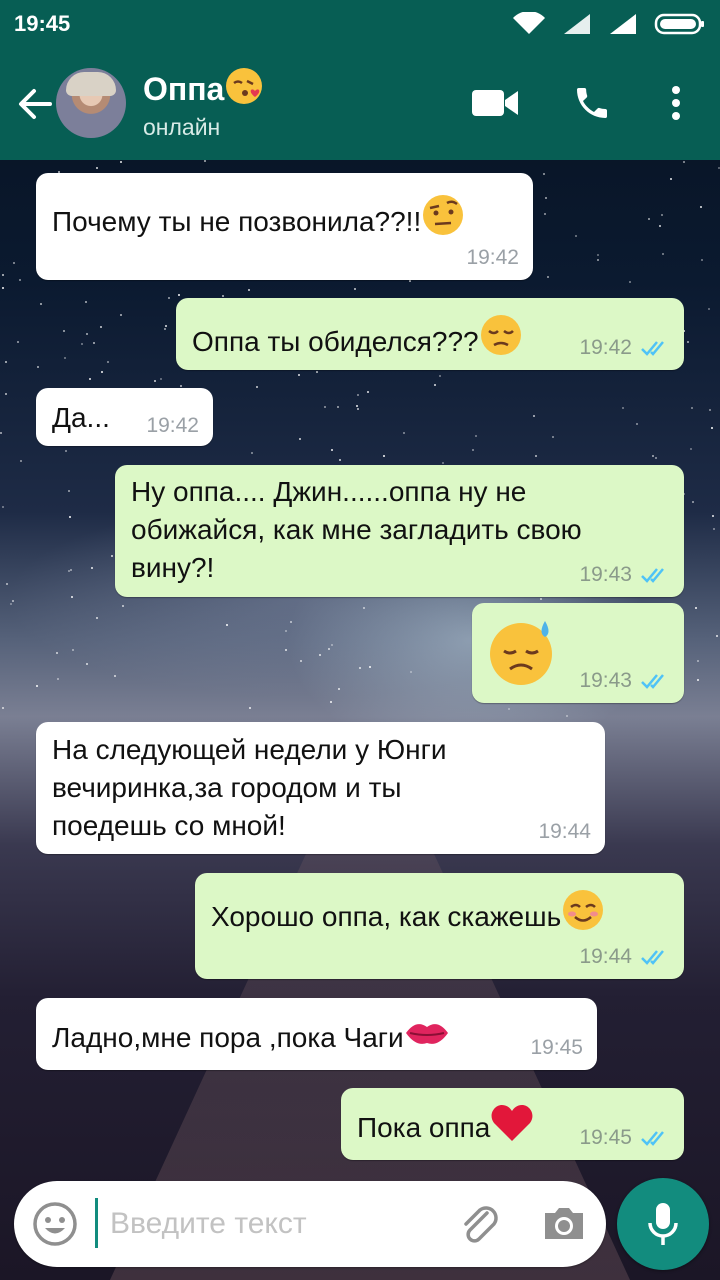 This screenshot has height=1280, width=720. What do you see at coordinates (284, 226) in the screenshot?
I see `message-bubble: Почему ты не позвонила??!! 19:42` at bounding box center [284, 226].